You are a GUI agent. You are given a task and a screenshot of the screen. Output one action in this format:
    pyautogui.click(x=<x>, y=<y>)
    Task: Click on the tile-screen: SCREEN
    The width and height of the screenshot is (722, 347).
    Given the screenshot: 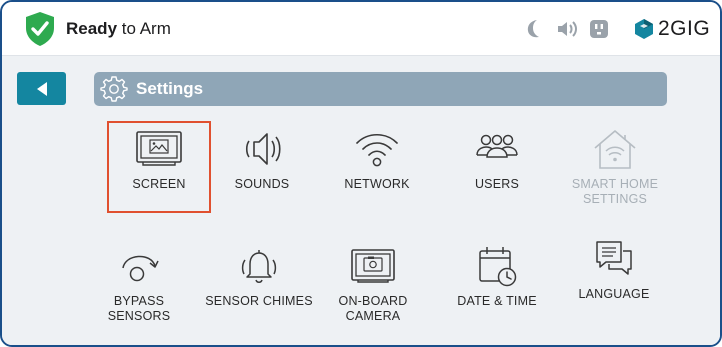 What is the action you would take?
    pyautogui.click(x=159, y=167)
    